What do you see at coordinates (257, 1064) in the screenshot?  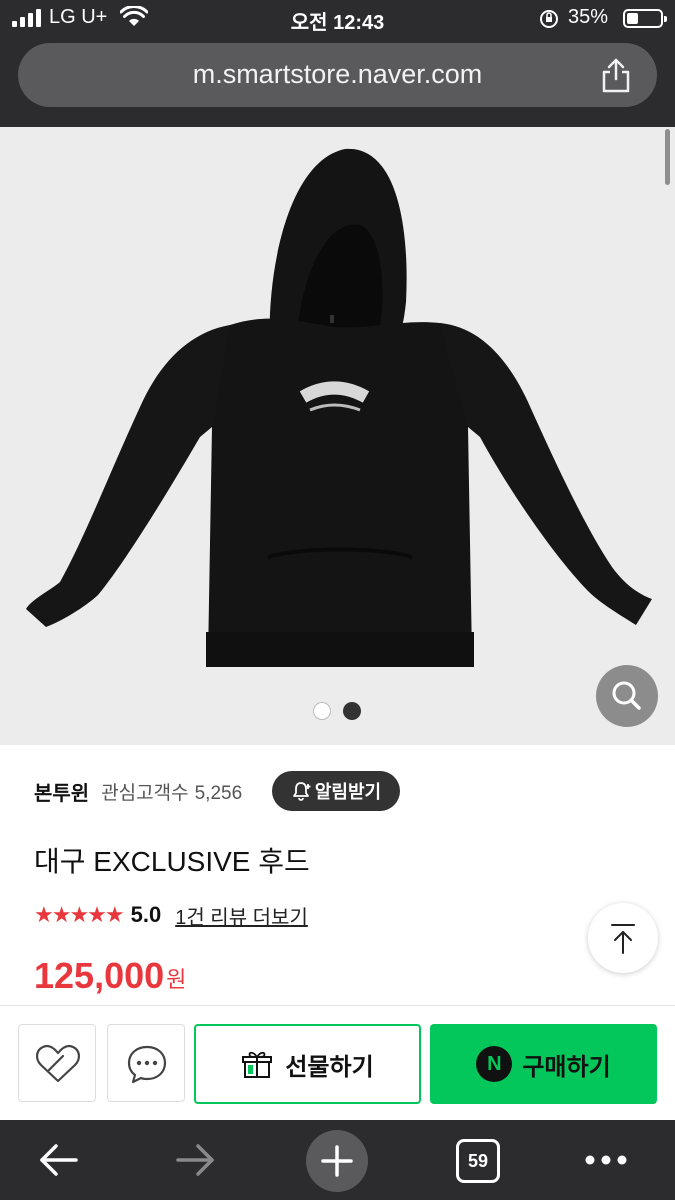 I see `gift-icon` at bounding box center [257, 1064].